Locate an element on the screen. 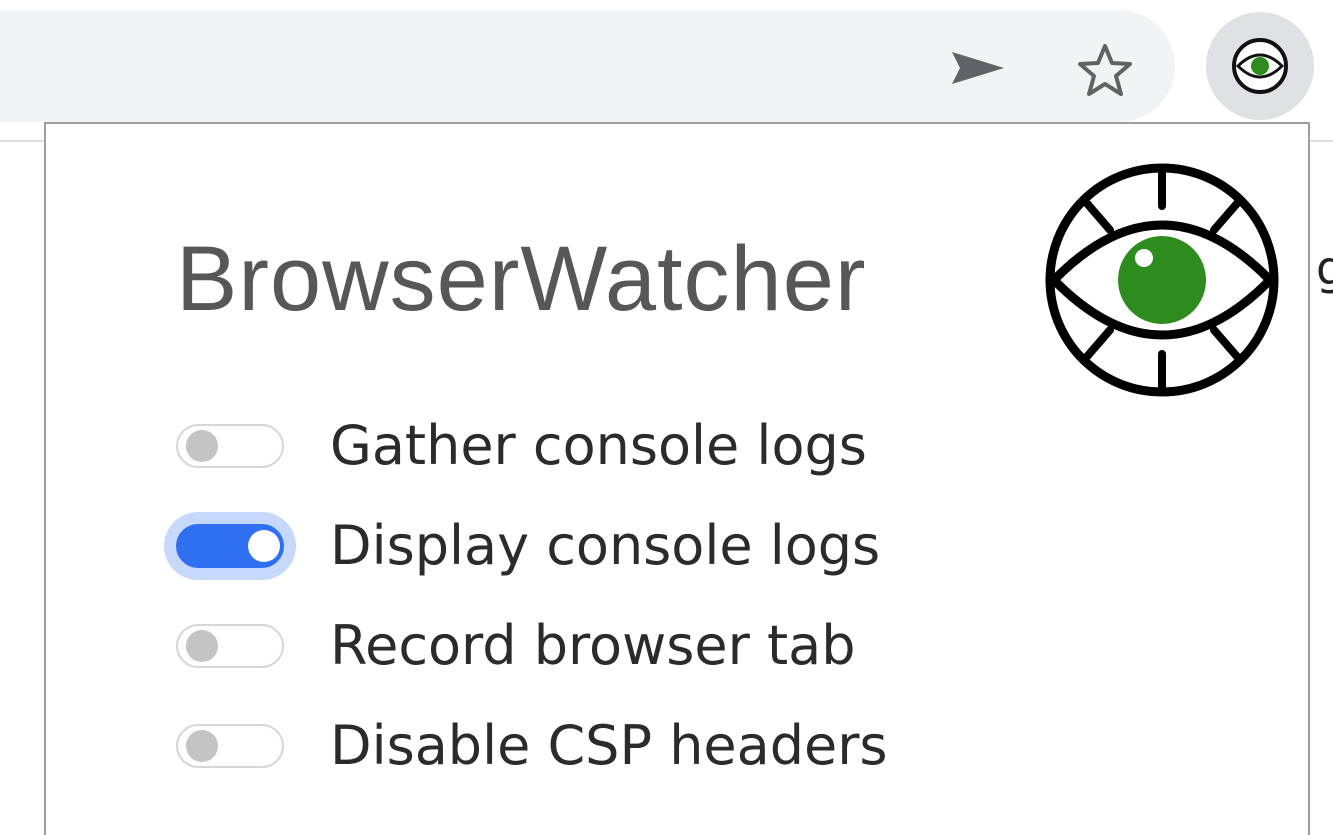  option-record-browser-tab: Record browser tab is located at coordinates (622, 646).